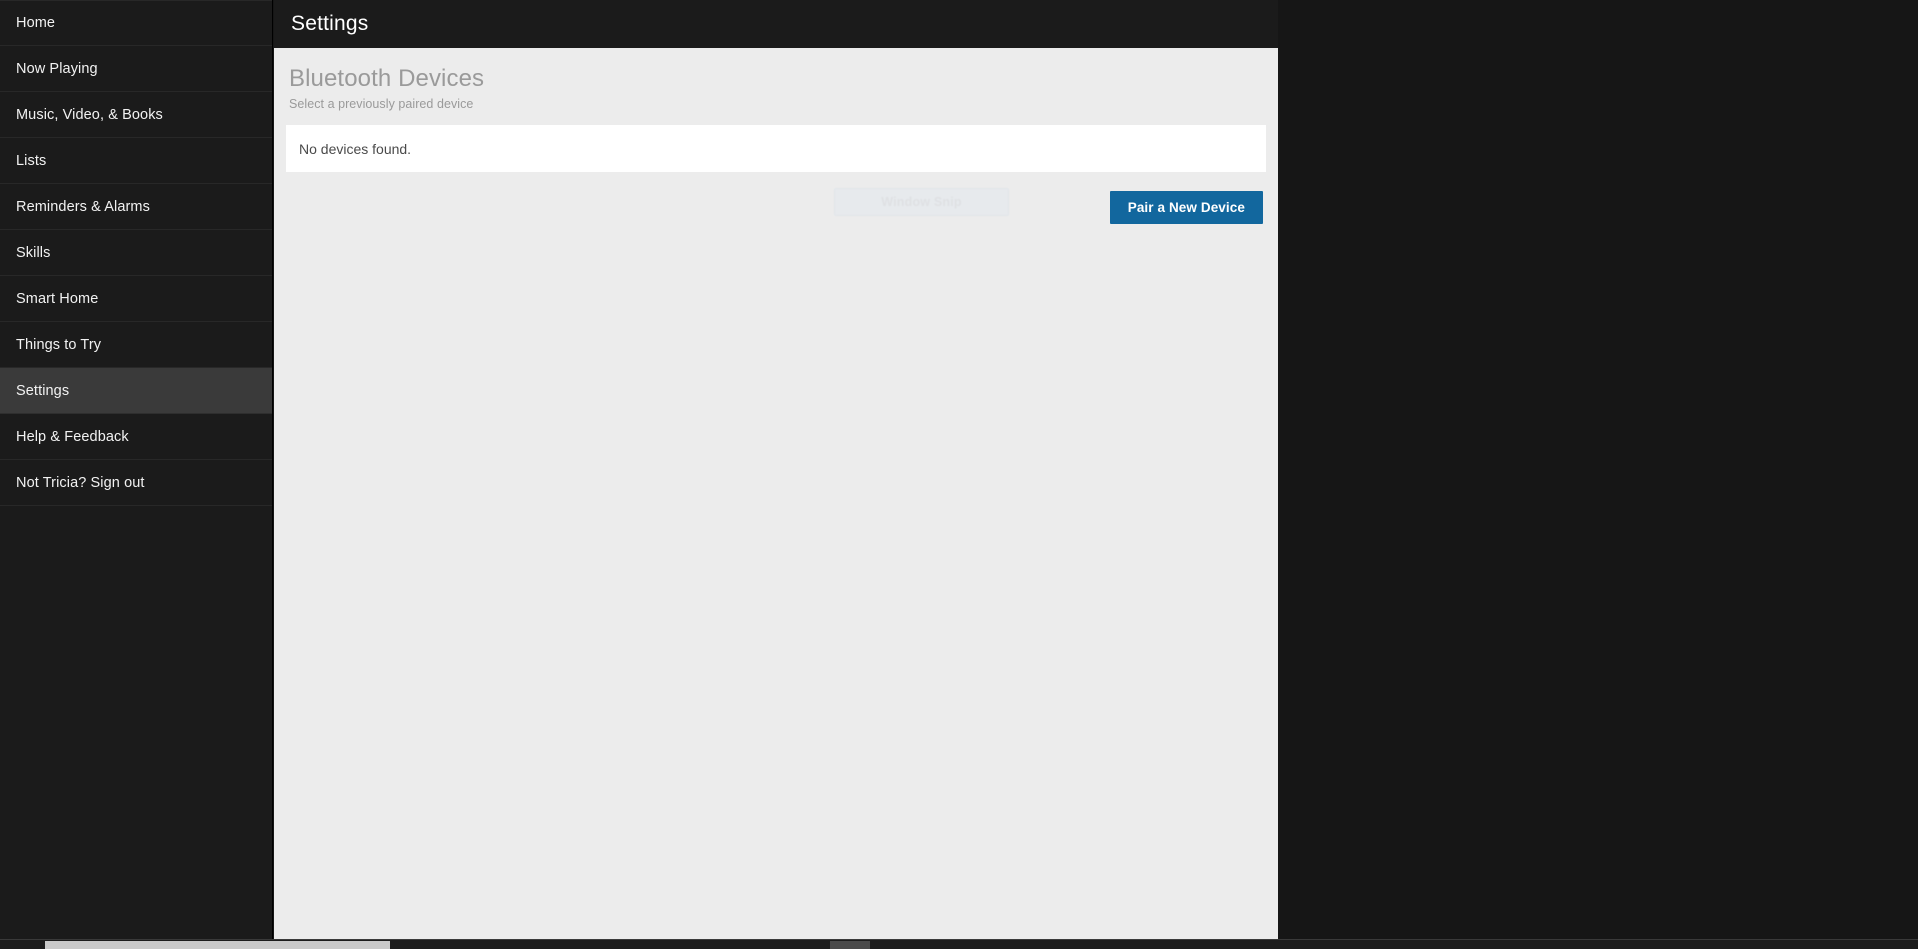 The height and width of the screenshot is (949, 1918). I want to click on sidebar-item-sign-out: Not Tricia? Sign out, so click(136, 483).